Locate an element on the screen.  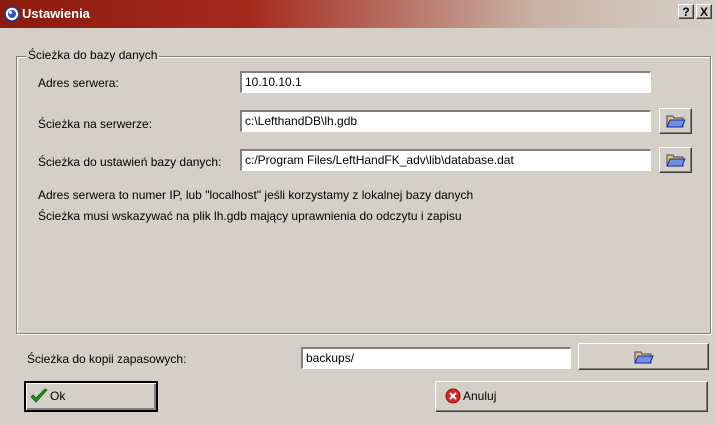
browse-db-settings-button is located at coordinates (675, 160).